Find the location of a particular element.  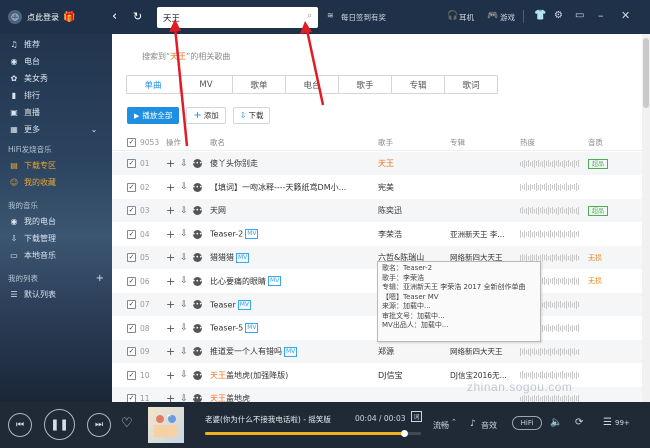

song-title: 推道爱一个人有错吗 MV is located at coordinates (294, 351).